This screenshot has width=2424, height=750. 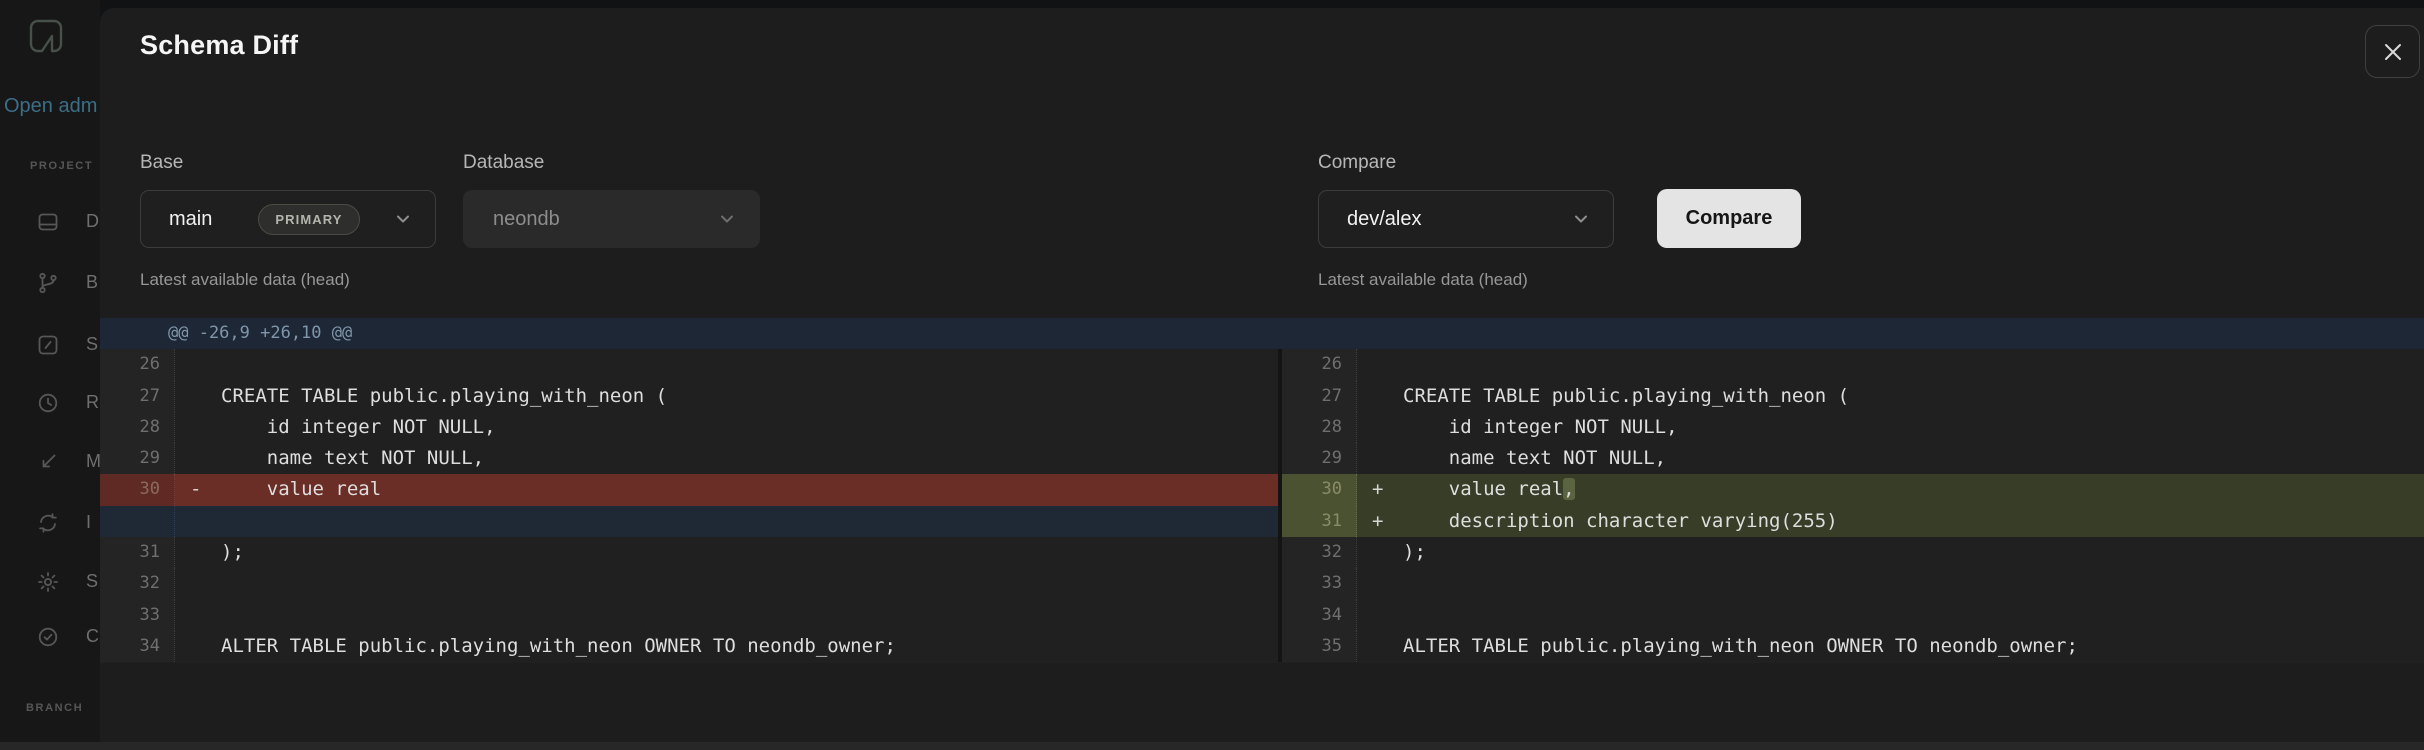 I want to click on branch-icon, so click(x=48, y=283).